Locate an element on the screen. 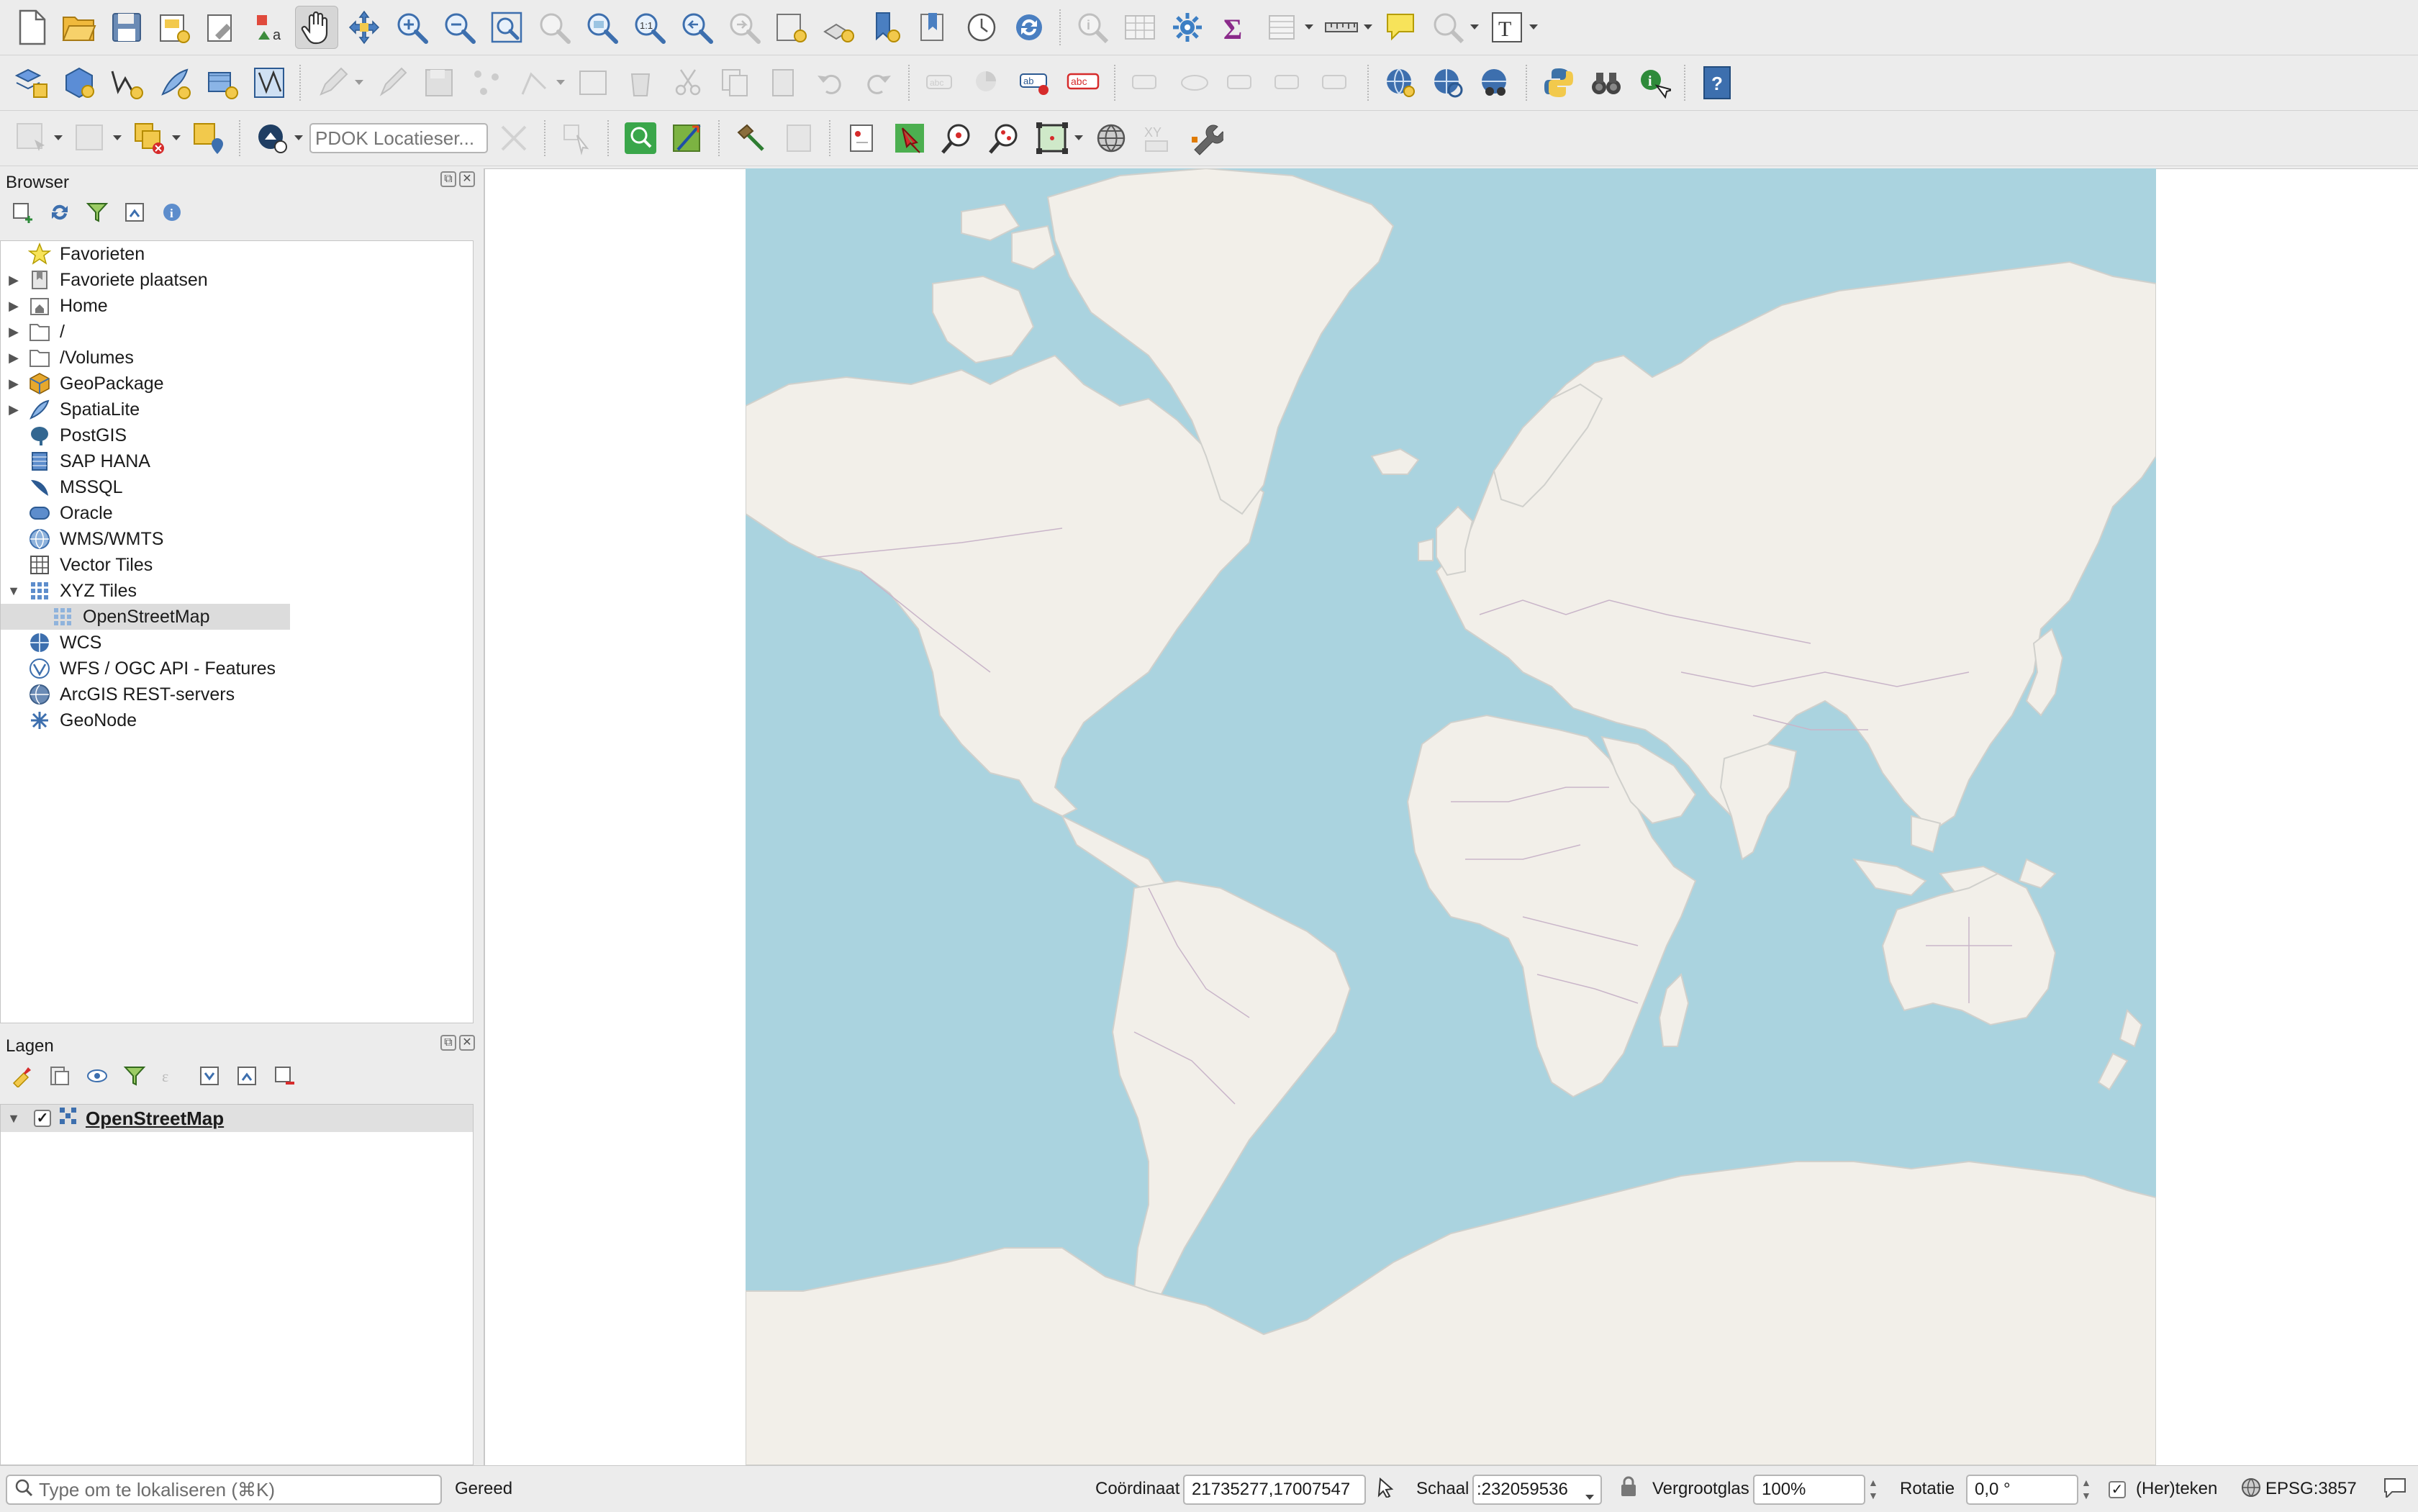 Image resolution: width=2418 pixels, height=1512 pixels. text-annotation-icon: T is located at coordinates (1507, 28).